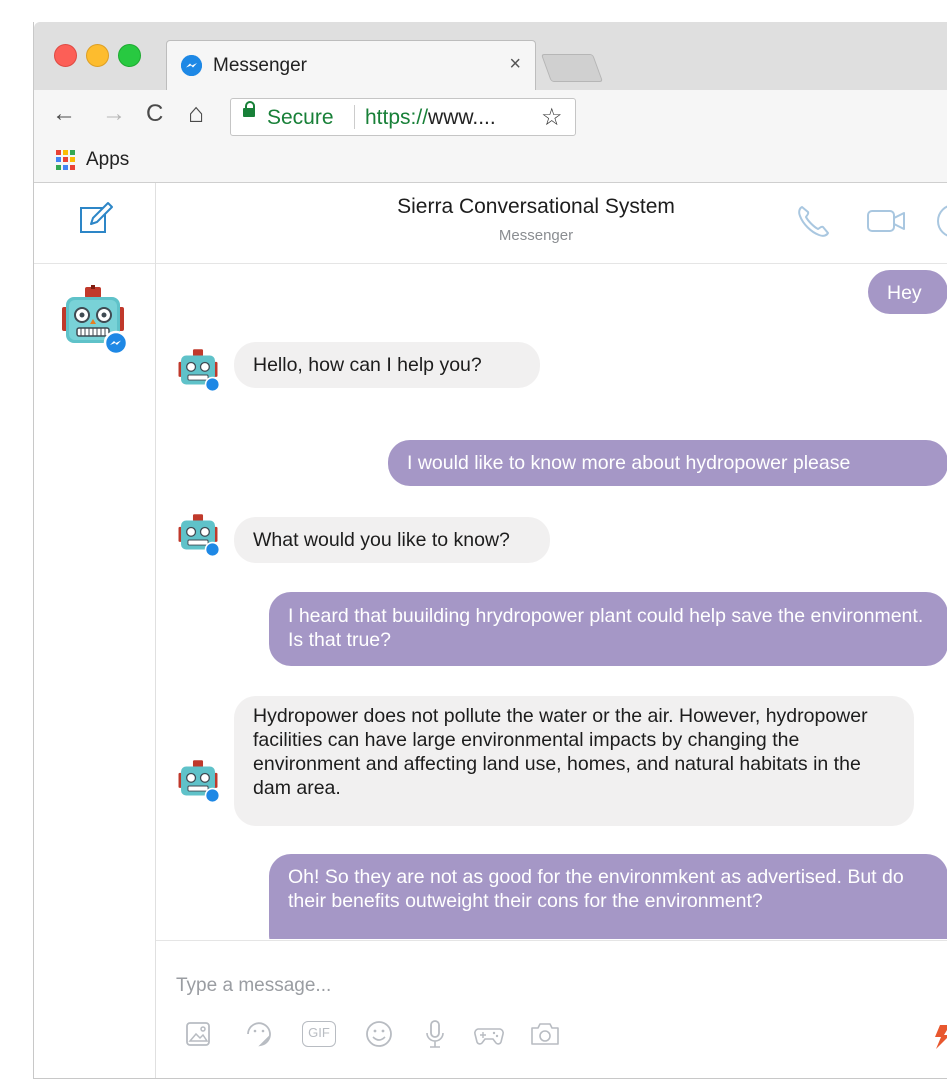  What do you see at coordinates (392, 540) in the screenshot?
I see `message-bubble-incoming: What would you like to know?` at bounding box center [392, 540].